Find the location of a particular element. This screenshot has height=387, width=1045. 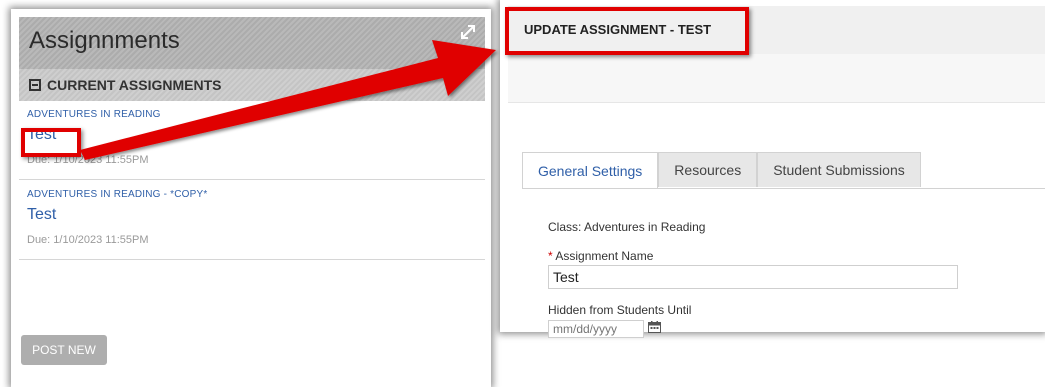

assignment-class: ADVENTURES IN READING - *COPY* is located at coordinates (117, 194).